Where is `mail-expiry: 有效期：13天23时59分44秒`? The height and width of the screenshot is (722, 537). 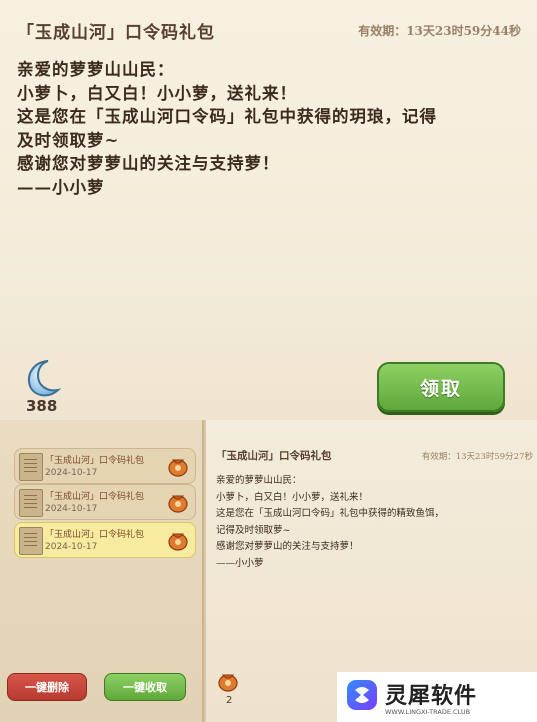 mail-expiry: 有效期：13天23时59分44秒 is located at coordinates (439, 31).